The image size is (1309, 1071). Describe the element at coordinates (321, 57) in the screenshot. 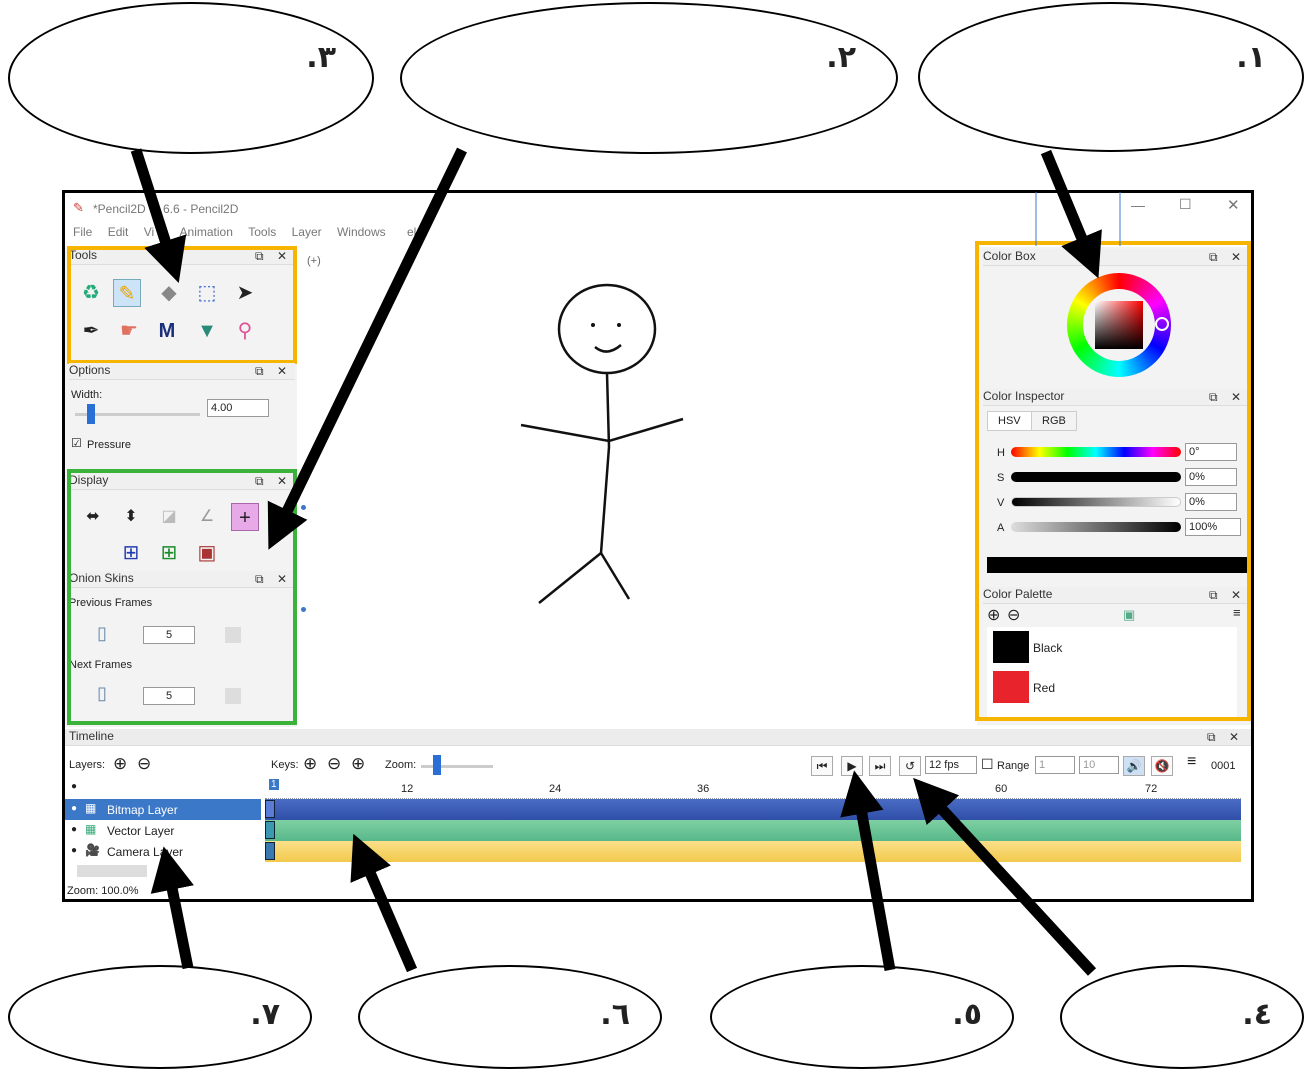

I see `callout-number: .٣` at that location.